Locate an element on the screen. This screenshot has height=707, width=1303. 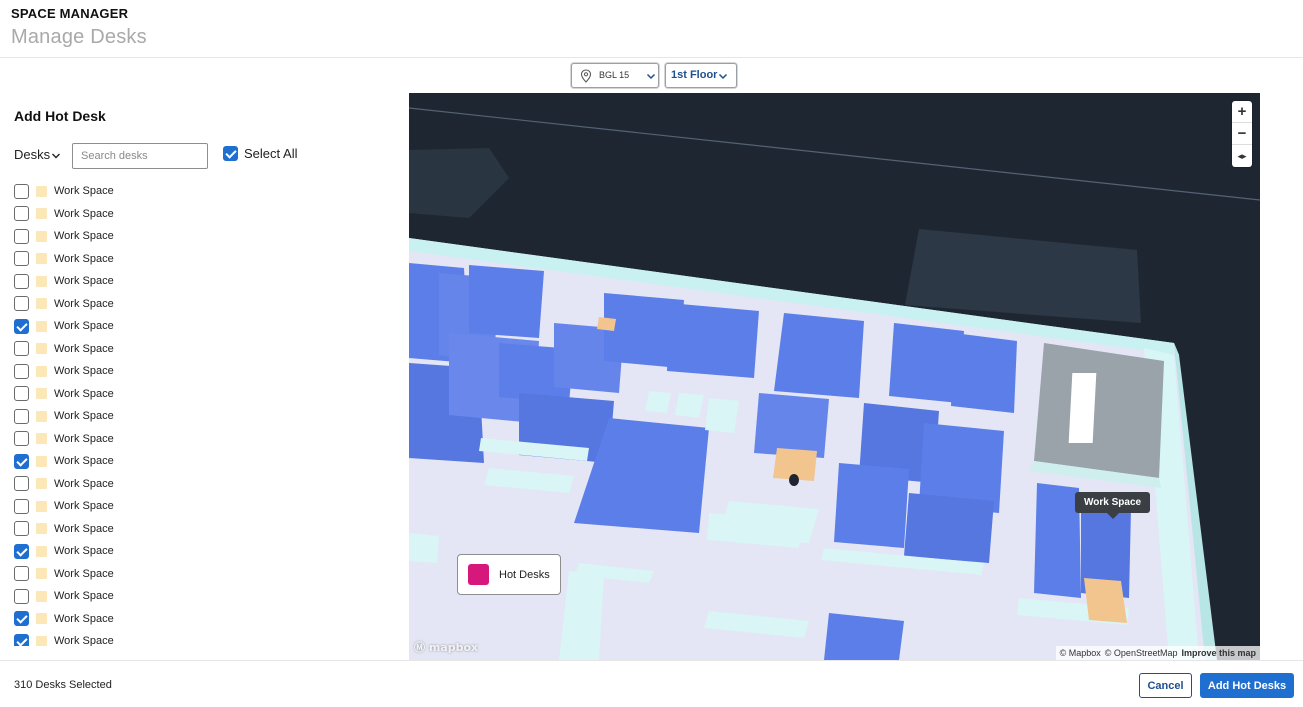
map-legend: Hot Desks is located at coordinates (509, 574).